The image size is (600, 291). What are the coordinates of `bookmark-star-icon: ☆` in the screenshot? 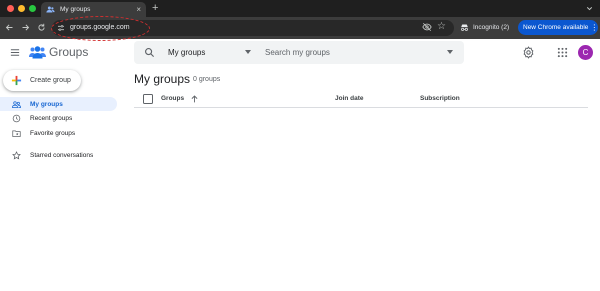 It's located at (441, 26).